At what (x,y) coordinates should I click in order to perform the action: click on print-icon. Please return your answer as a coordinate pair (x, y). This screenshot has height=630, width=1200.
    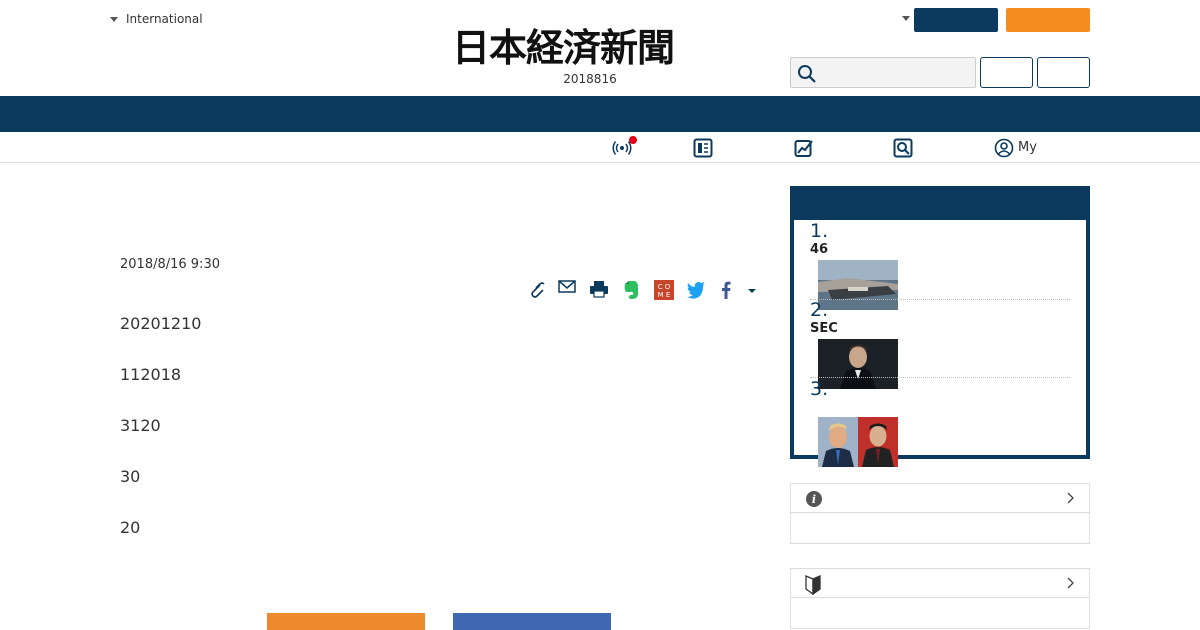
    Looking at the image, I should click on (599, 290).